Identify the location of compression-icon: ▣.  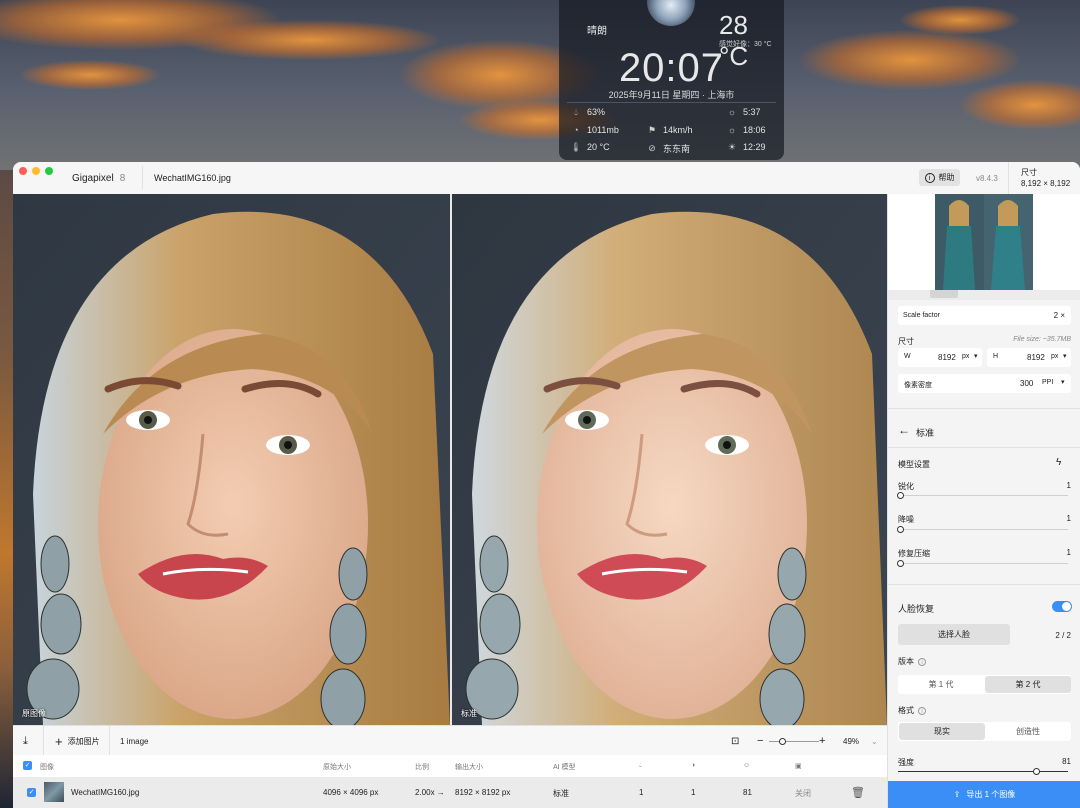
(798, 766).